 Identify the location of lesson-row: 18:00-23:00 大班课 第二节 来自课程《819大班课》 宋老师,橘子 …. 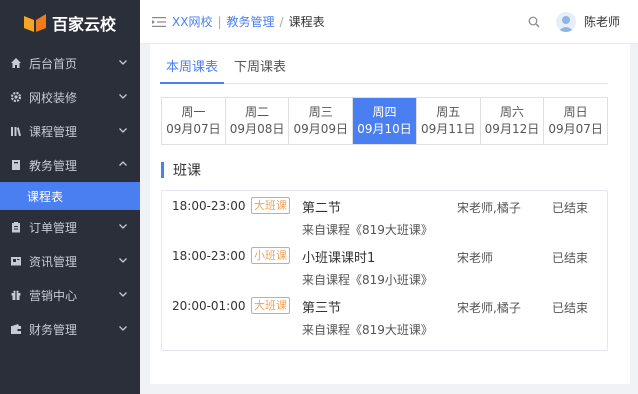
(384, 215).